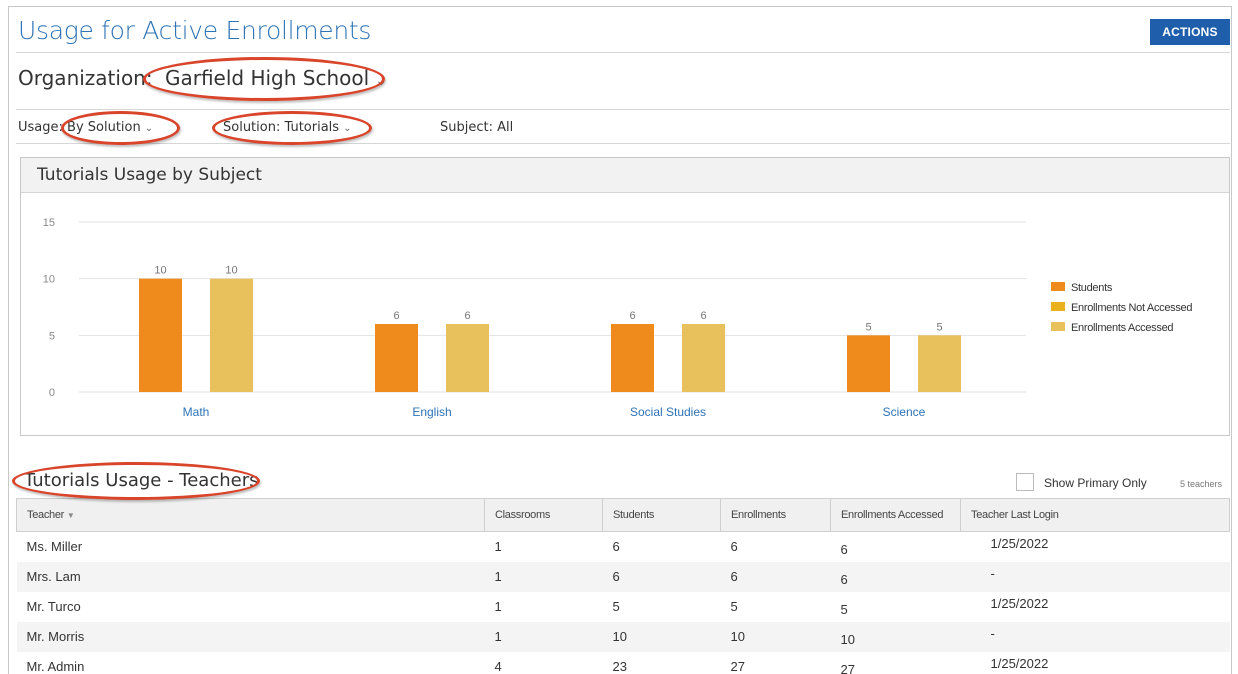  I want to click on legend-label: Enrollments Accessed, so click(1122, 328).